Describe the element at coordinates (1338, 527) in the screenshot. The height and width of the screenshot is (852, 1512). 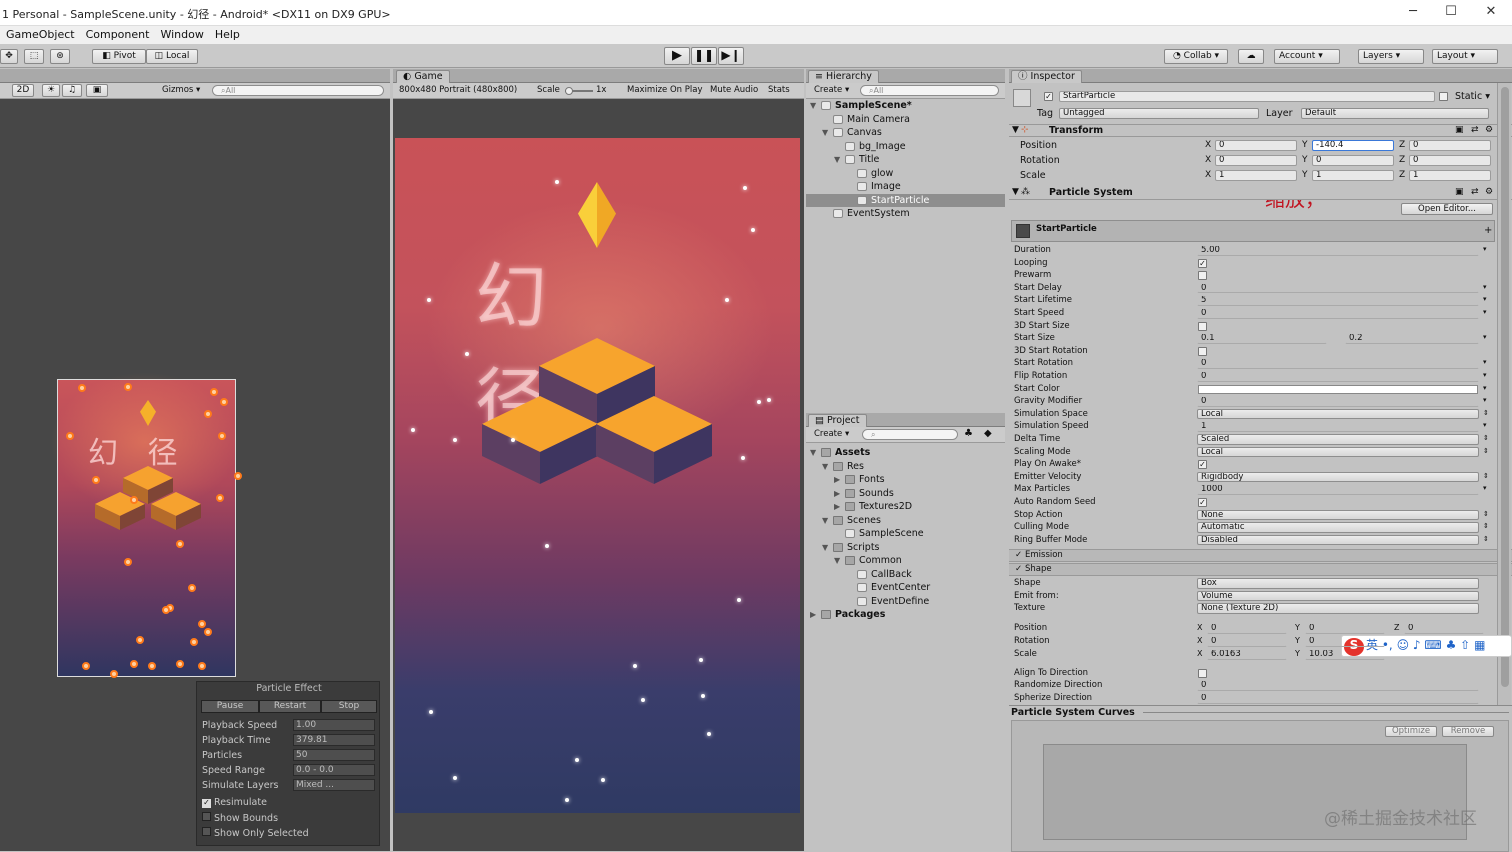
I see `ps-prop-value: Automatic` at that location.